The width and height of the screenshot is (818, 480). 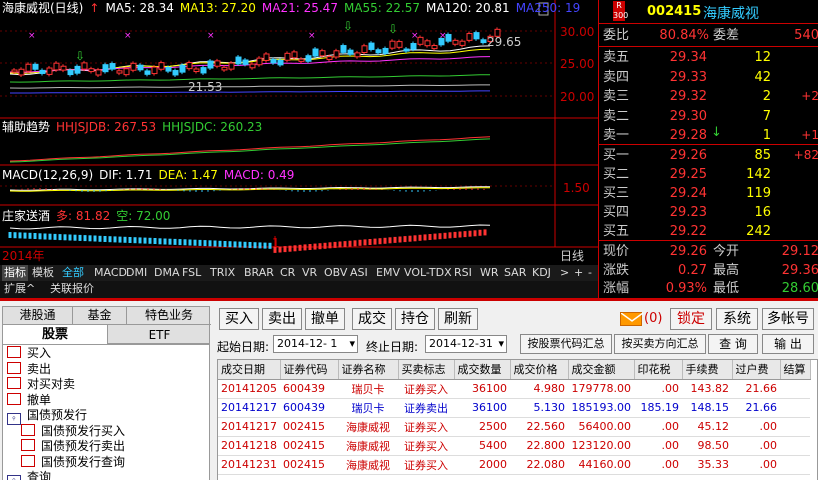 What do you see at coordinates (539, 370) in the screenshot?
I see `column-header: 成交价格` at bounding box center [539, 370].